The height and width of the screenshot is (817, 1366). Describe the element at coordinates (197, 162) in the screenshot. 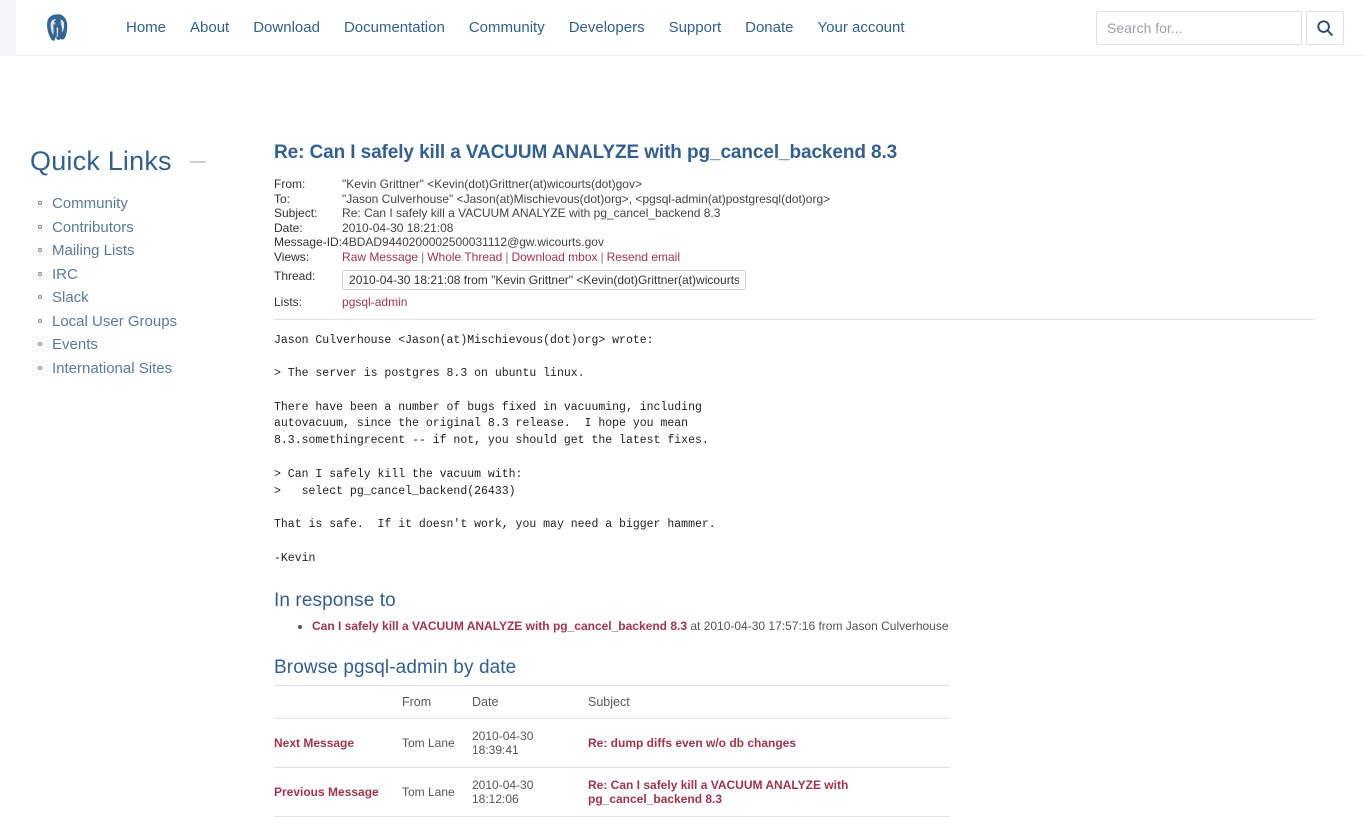

I see `sidebar-title-dash` at that location.